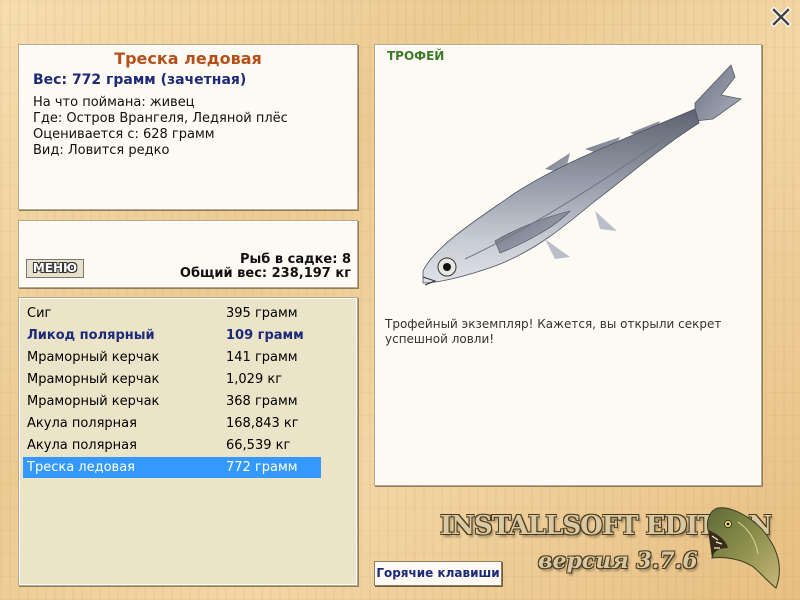 The image size is (800, 600). Describe the element at coordinates (172, 313) in the screenshot. I see `catch-row: Сиг 395 грамм` at that location.